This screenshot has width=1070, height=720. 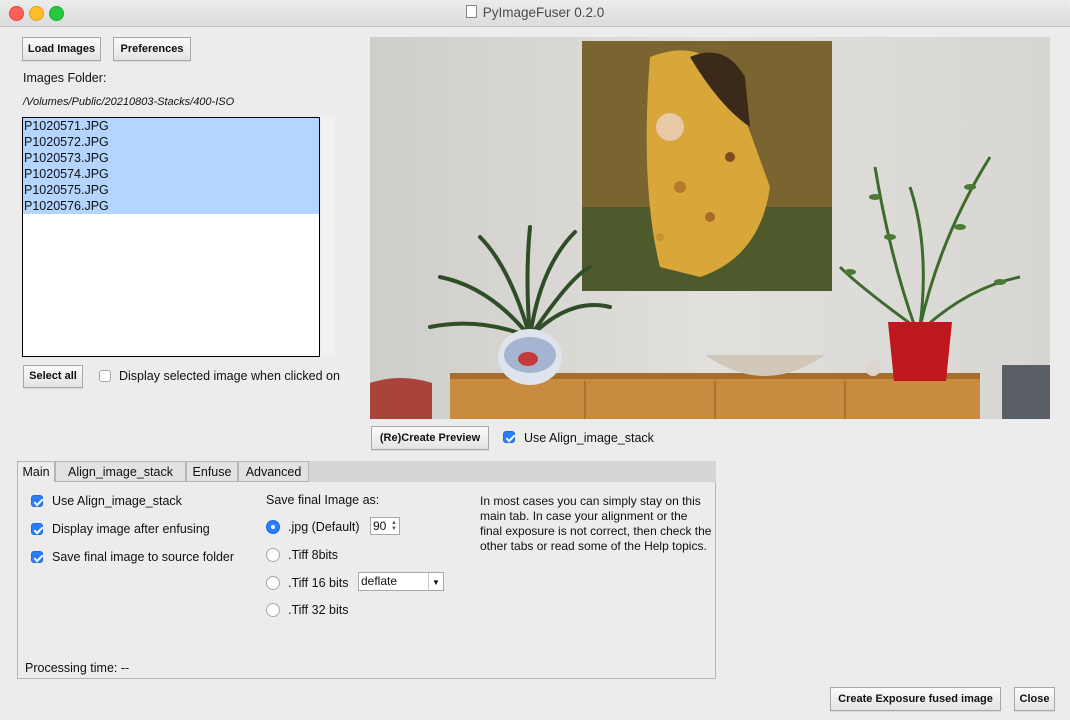 I want to click on tiff-compression-select: deflate ▼, so click(x=401, y=581).